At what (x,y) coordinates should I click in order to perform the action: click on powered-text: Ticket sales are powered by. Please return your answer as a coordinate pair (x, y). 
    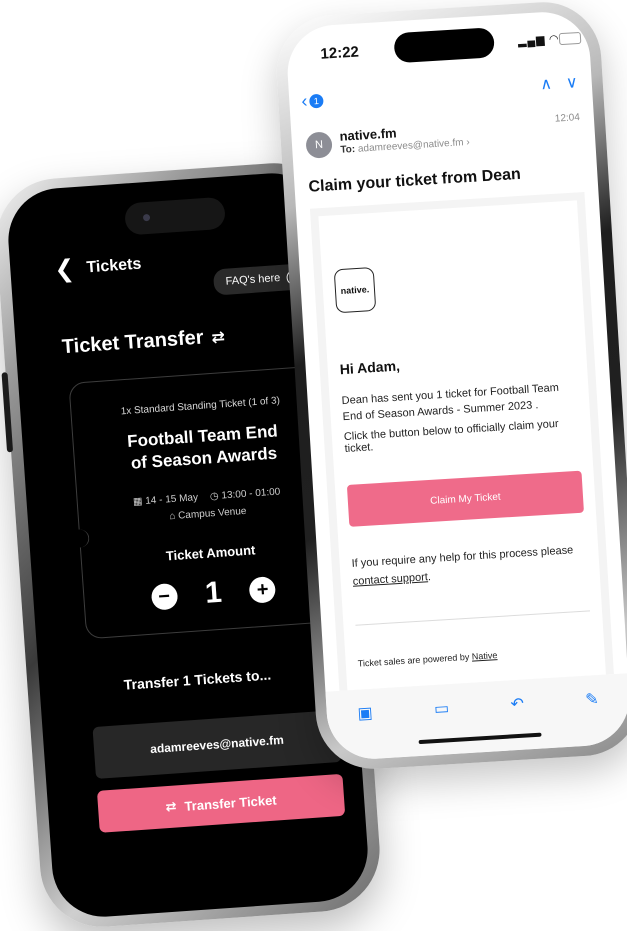
    Looking at the image, I should click on (413, 660).